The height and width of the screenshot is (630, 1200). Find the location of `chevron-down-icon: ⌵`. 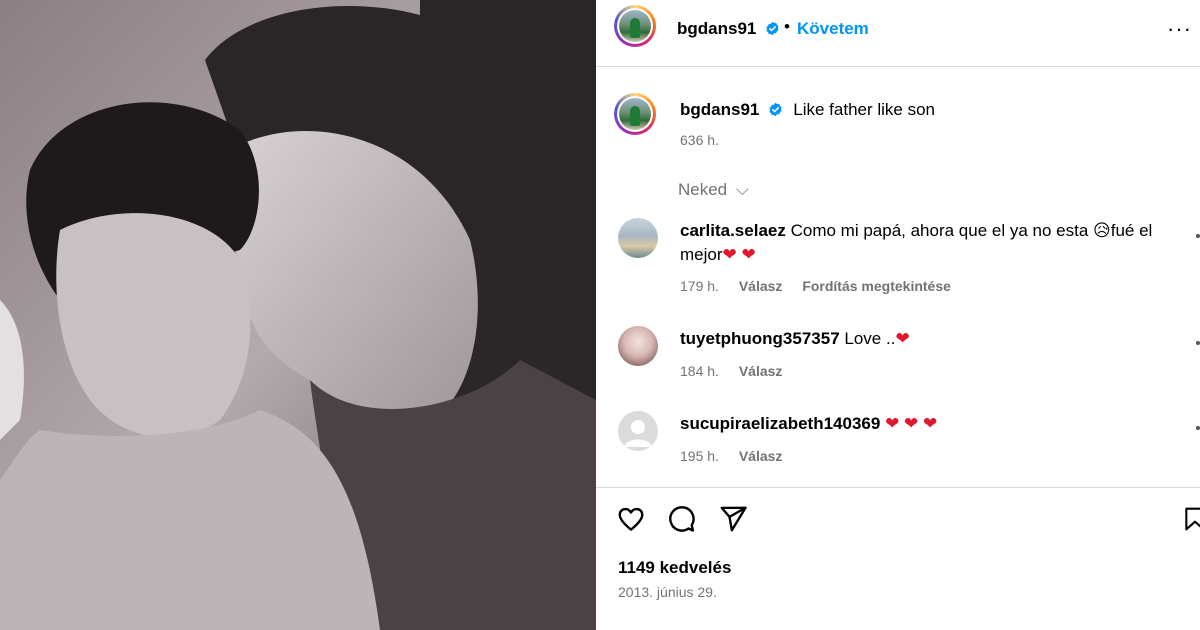

chevron-down-icon: ⌵ is located at coordinates (742, 189).